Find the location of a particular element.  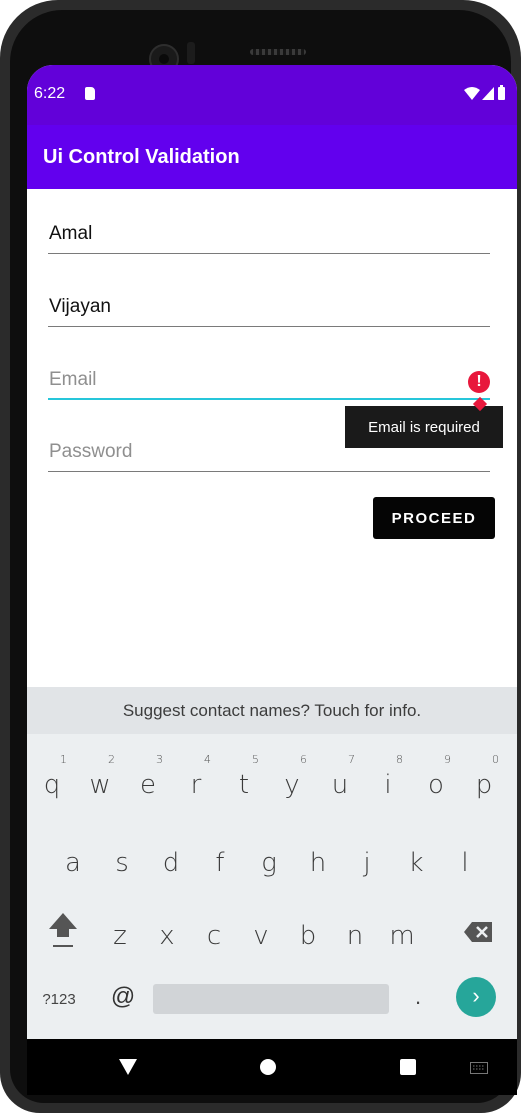

password-field: Password is located at coordinates (269, 448).